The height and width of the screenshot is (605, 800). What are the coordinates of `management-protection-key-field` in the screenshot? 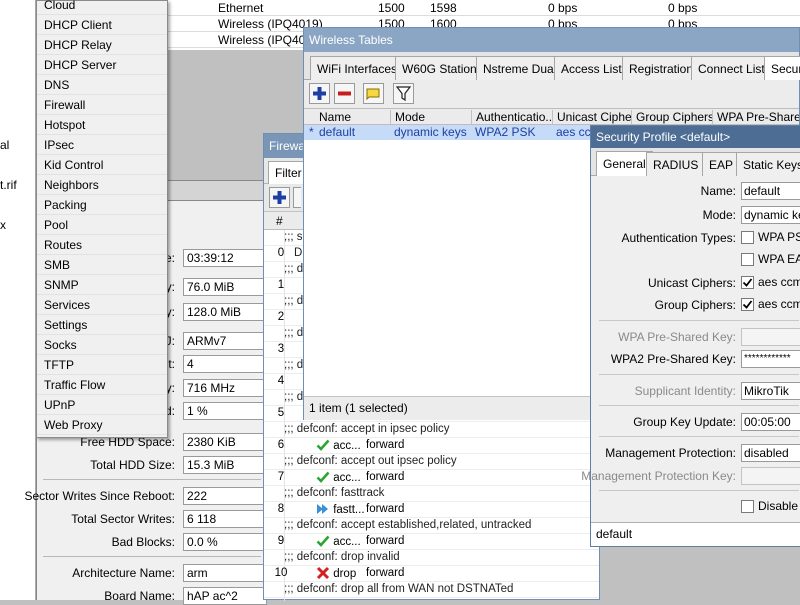 It's located at (770, 476).